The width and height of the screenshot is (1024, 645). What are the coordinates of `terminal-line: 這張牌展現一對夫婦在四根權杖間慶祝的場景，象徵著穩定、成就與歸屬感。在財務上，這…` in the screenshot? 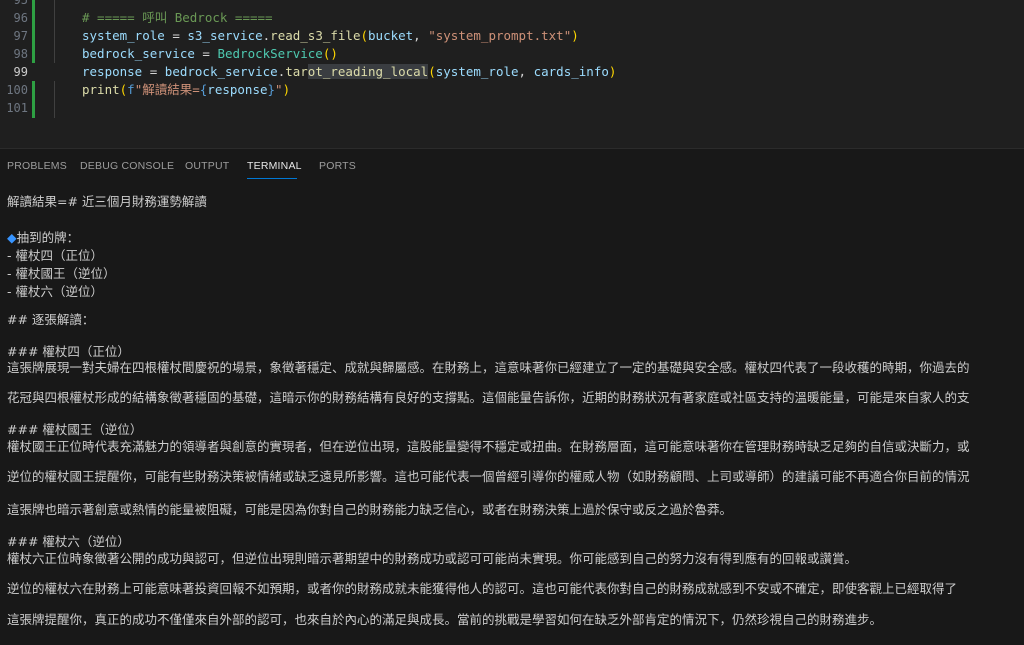 It's located at (488, 367).